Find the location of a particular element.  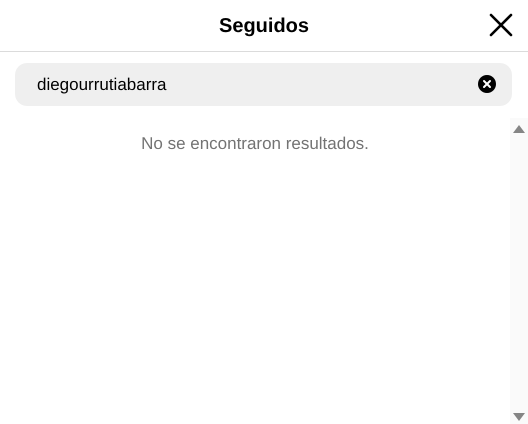

close-button is located at coordinates (501, 25).